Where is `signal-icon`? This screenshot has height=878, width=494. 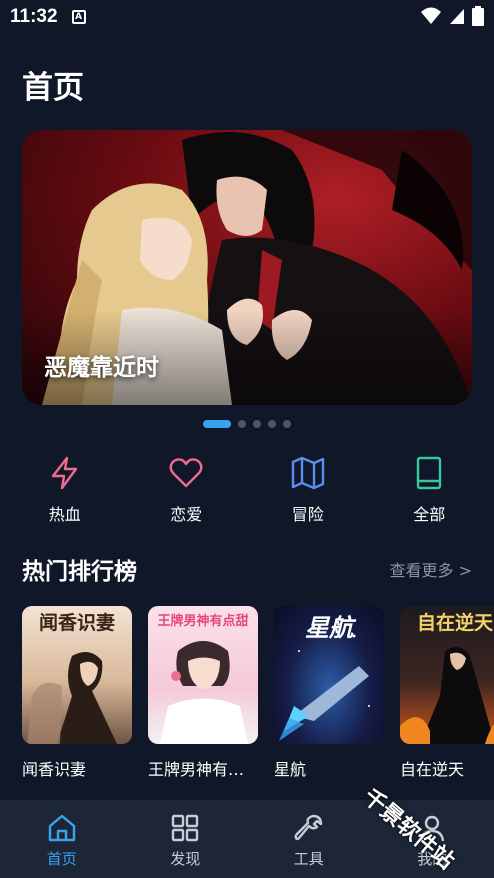
signal-icon is located at coordinates (457, 16).